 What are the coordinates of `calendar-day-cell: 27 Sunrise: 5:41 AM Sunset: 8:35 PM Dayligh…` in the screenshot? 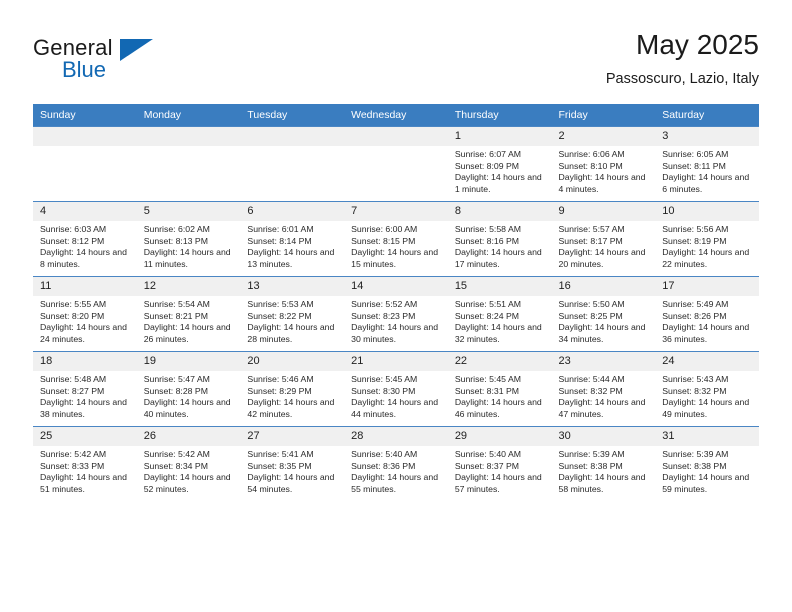 It's located at (292, 463).